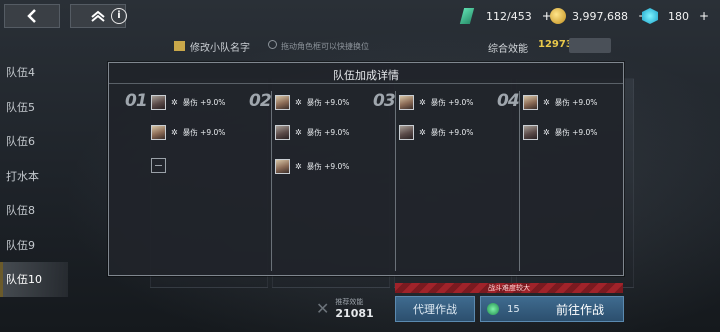 This screenshot has height=332, width=720. I want to click on warning-text: 战斗难度较大, so click(509, 288).